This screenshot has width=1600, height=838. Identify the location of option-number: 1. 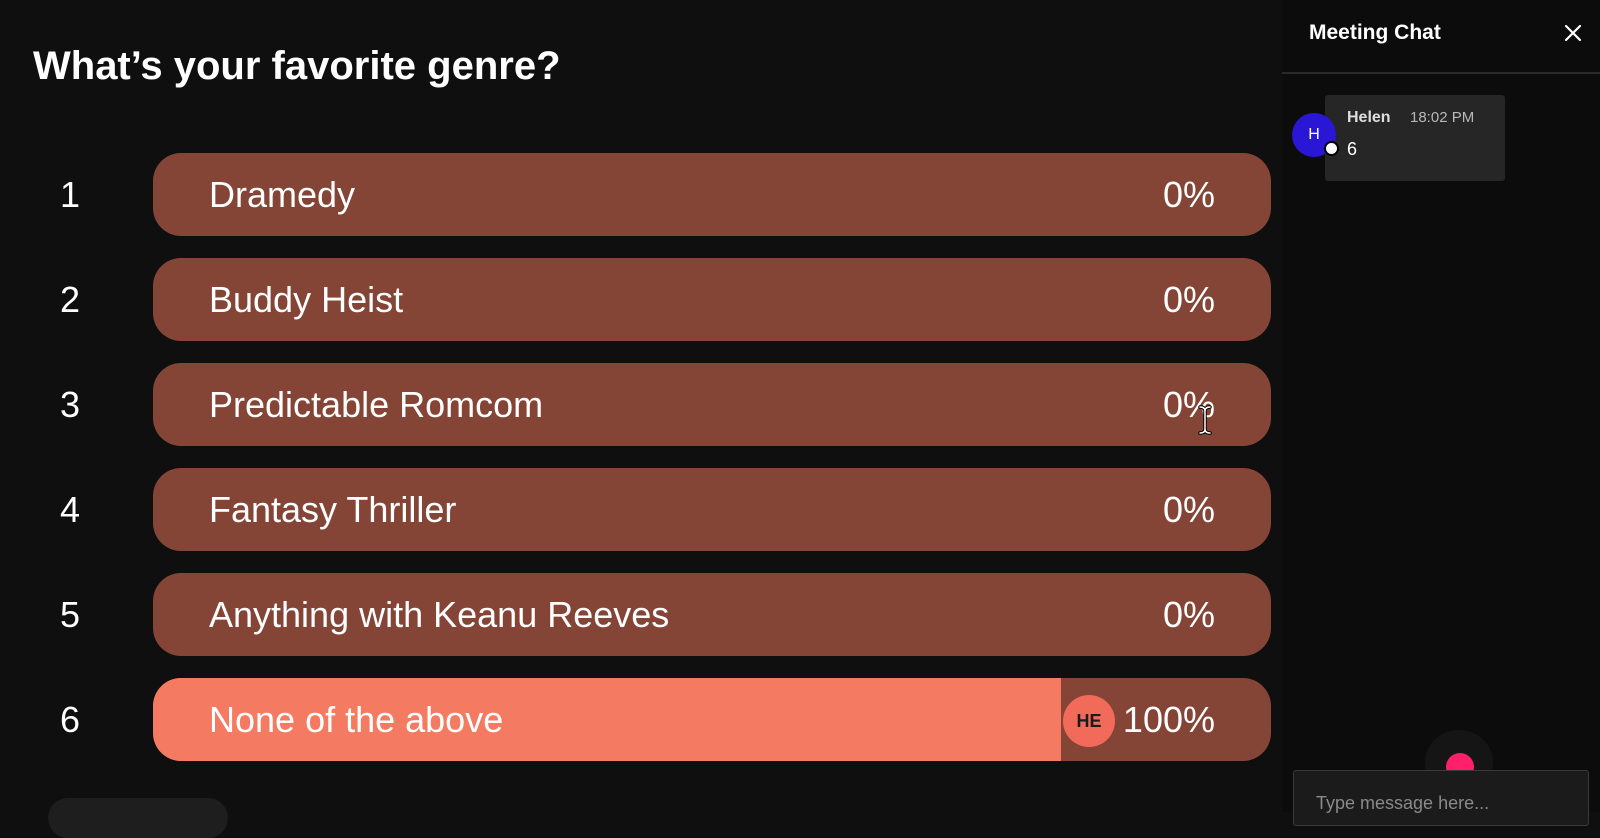
(70, 194).